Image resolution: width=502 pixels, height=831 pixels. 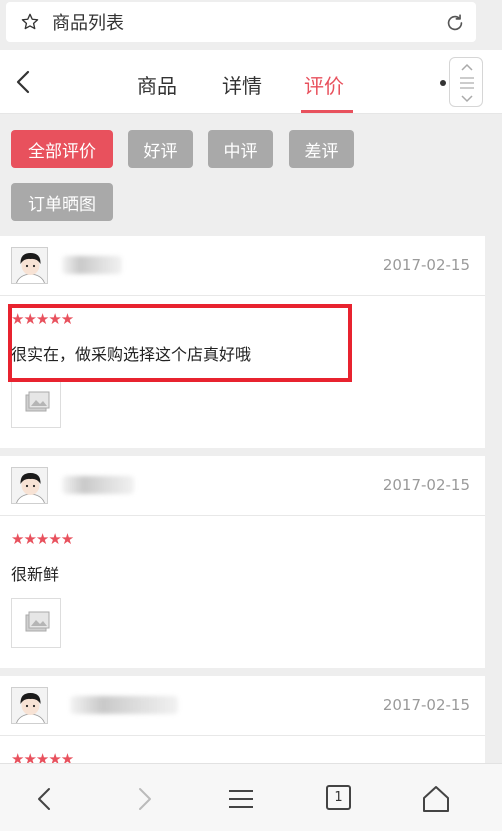 I want to click on filter-positive: 好评, so click(x=160, y=149).